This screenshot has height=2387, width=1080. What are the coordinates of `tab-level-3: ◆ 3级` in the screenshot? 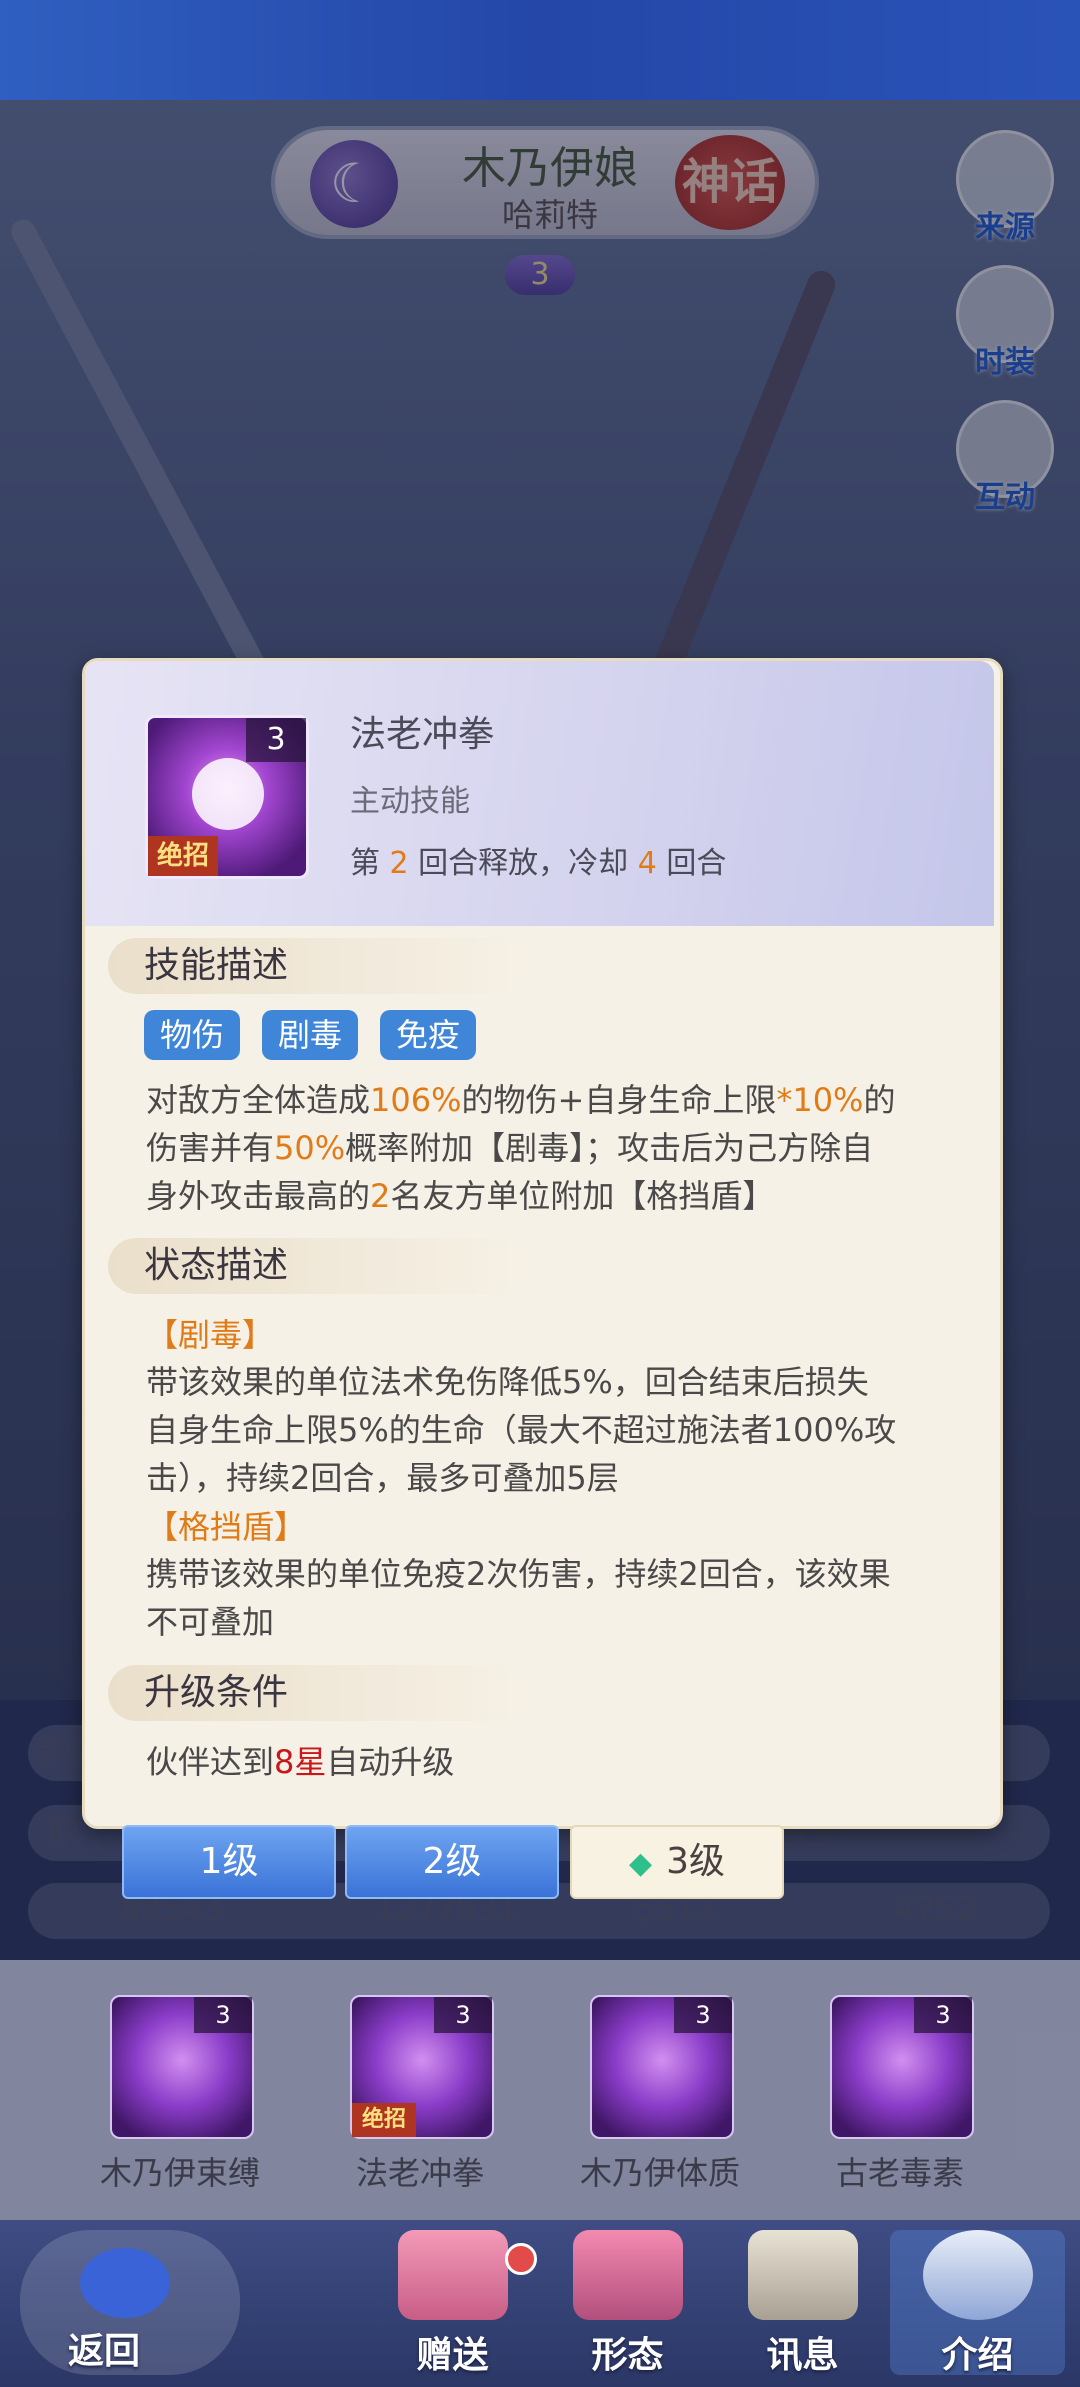 It's located at (677, 1862).